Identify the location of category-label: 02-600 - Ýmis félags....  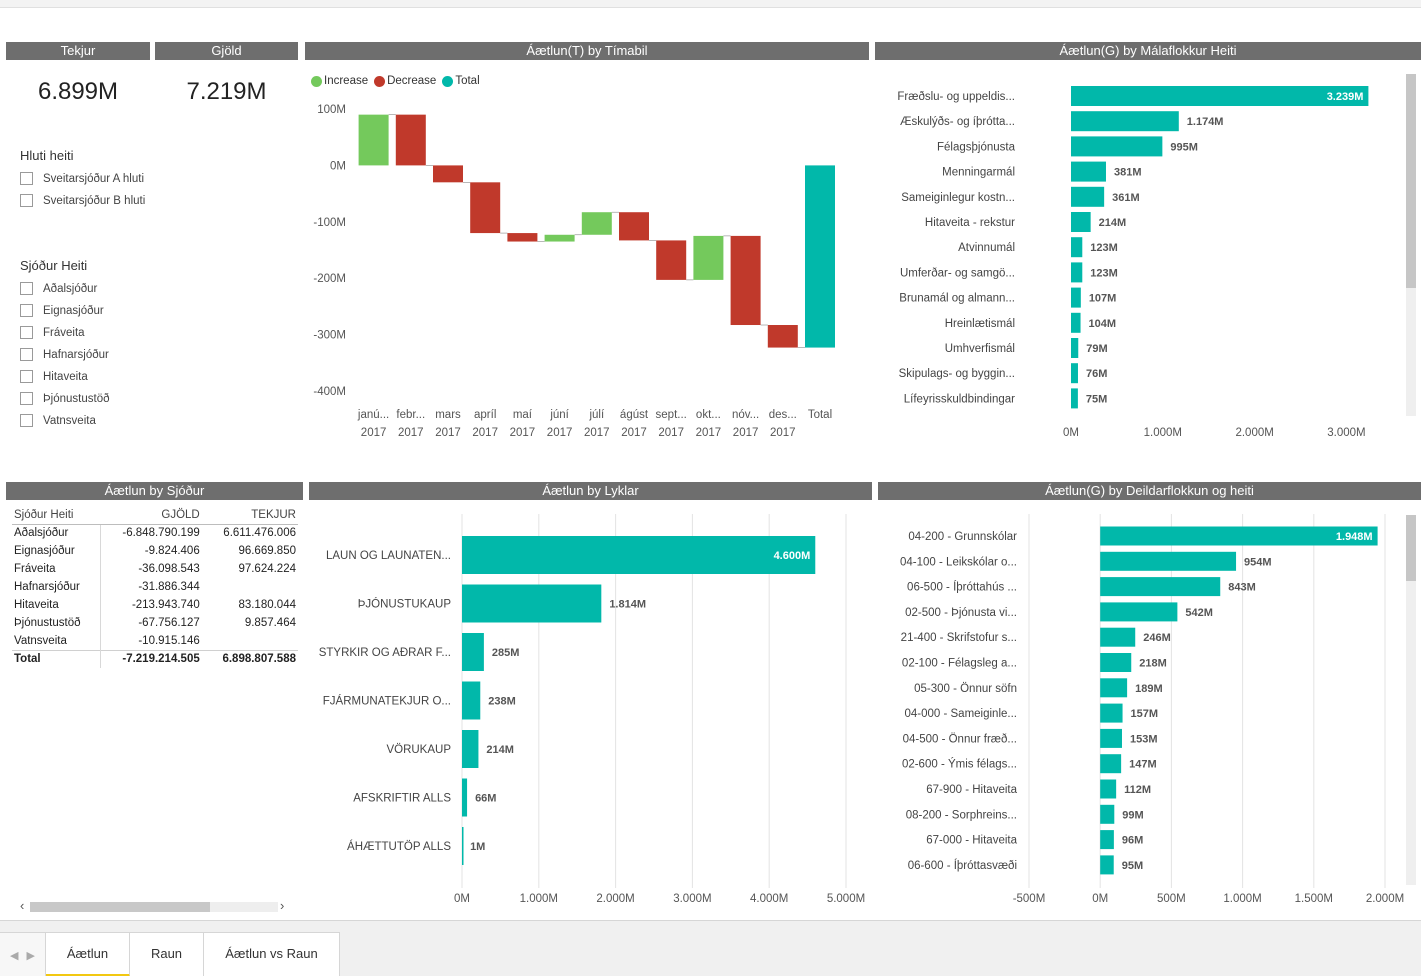
(959, 764).